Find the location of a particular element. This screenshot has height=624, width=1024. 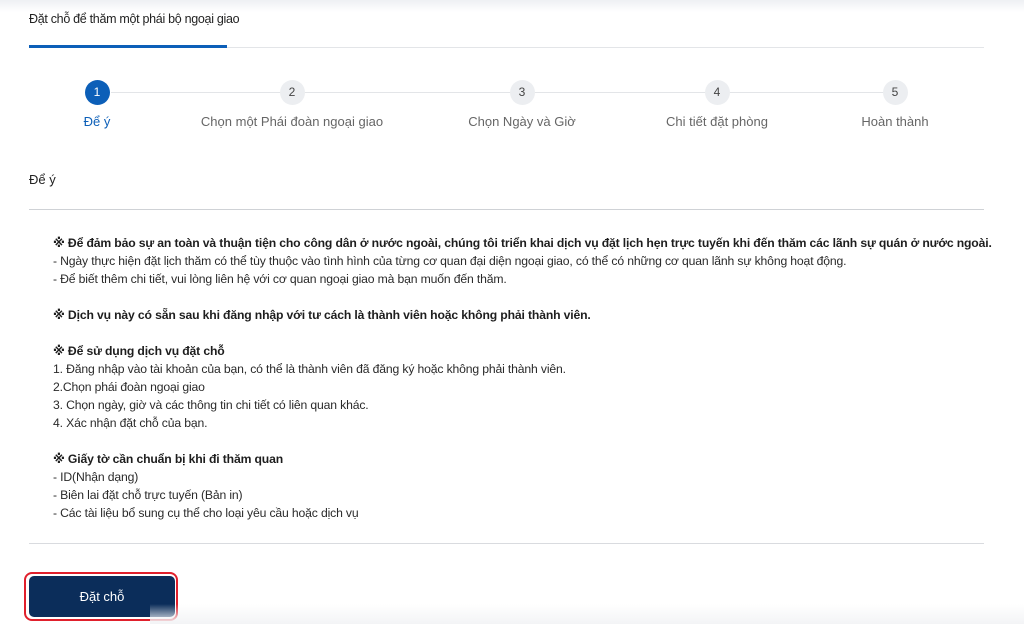

notice-heading: ※ Để sử dụng dịch vụ đặt chỗ is located at coordinates (139, 351).